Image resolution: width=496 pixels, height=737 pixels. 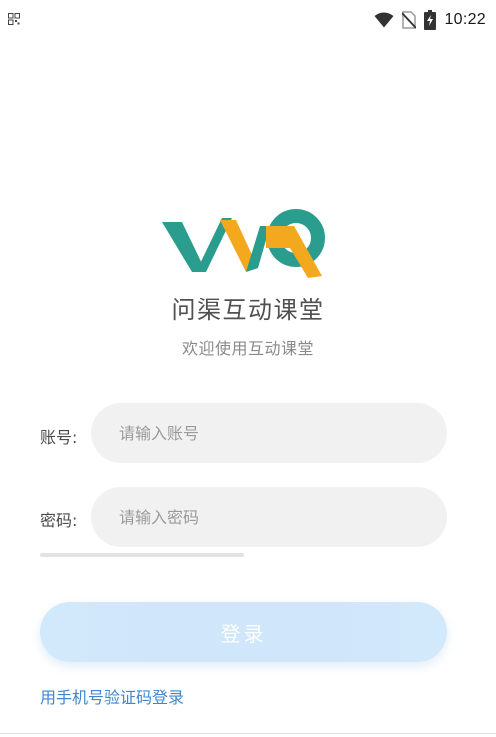 I want to click on status-icons: 10:22, so click(x=430, y=20).